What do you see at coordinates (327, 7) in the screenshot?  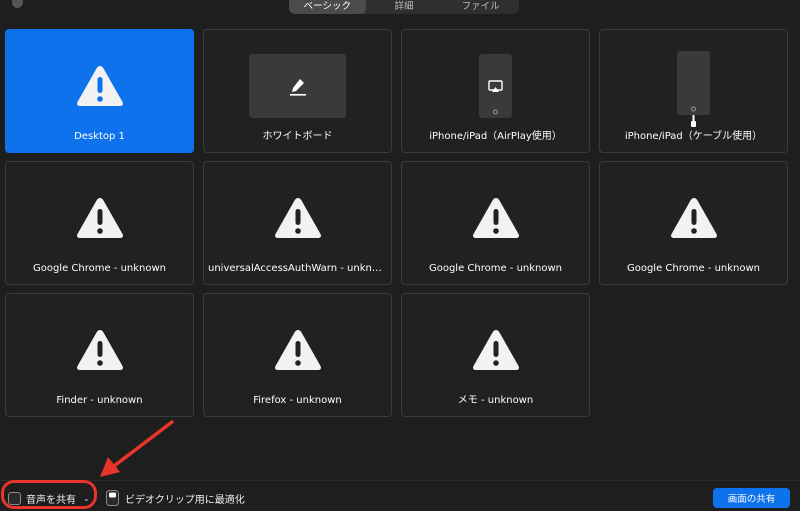 I see `tab-basic: ベーシック` at bounding box center [327, 7].